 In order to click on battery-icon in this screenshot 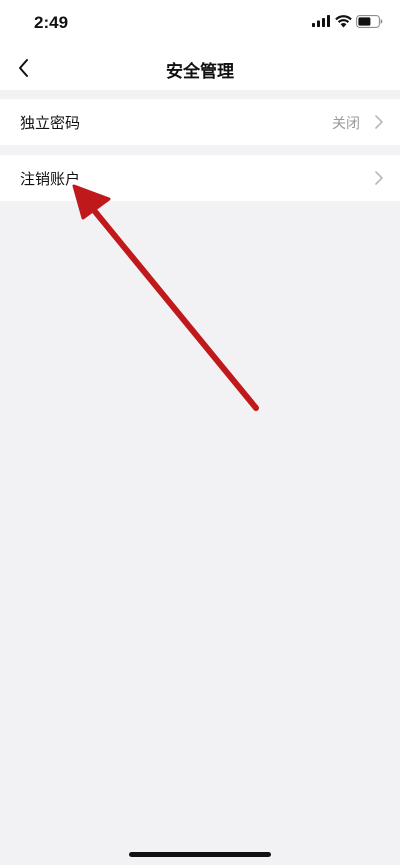, I will do `click(369, 21)`.